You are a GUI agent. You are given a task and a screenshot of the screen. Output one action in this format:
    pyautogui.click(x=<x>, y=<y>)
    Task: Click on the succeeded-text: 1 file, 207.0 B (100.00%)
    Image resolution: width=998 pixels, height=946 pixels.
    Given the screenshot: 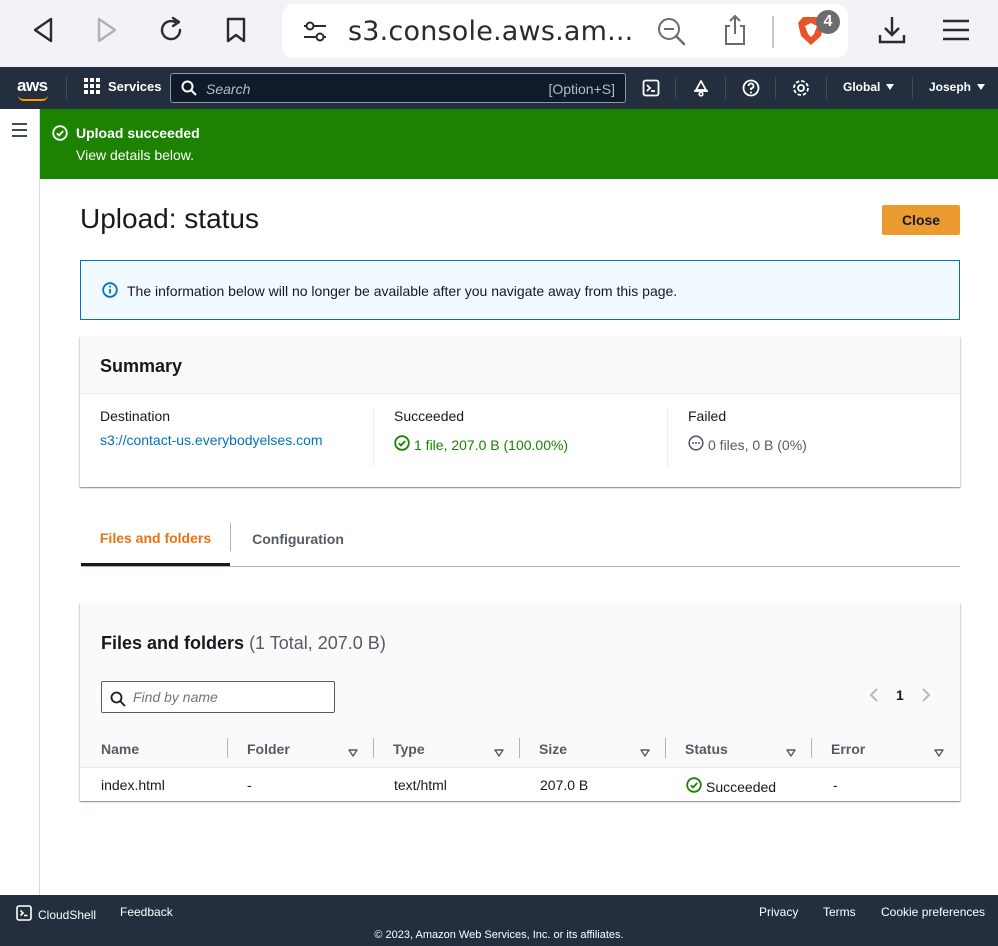 What is the action you would take?
    pyautogui.click(x=491, y=444)
    